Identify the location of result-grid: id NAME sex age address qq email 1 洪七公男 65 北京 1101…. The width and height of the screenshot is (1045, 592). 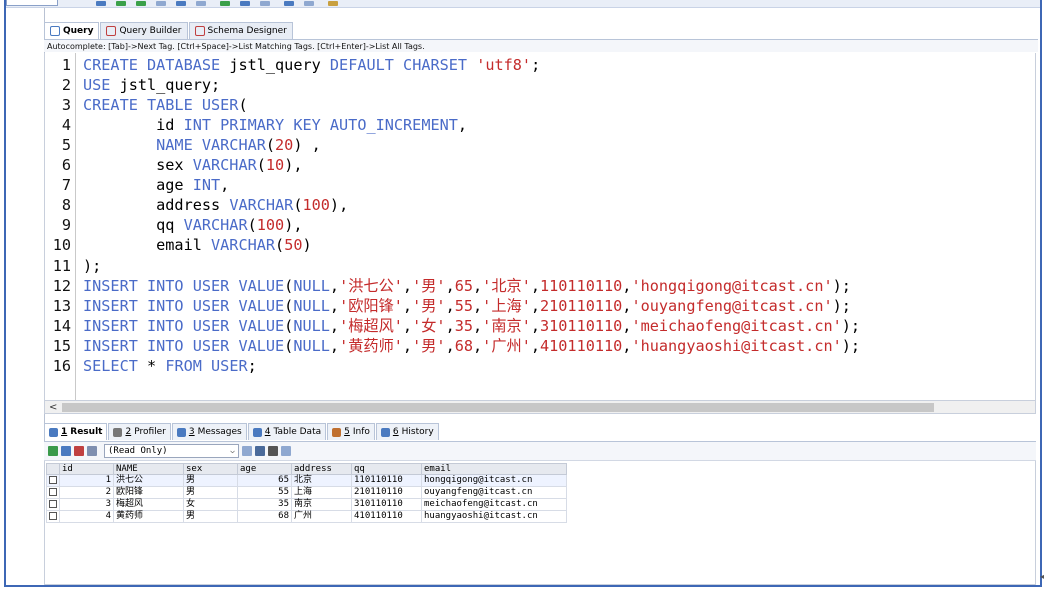
(306, 493).